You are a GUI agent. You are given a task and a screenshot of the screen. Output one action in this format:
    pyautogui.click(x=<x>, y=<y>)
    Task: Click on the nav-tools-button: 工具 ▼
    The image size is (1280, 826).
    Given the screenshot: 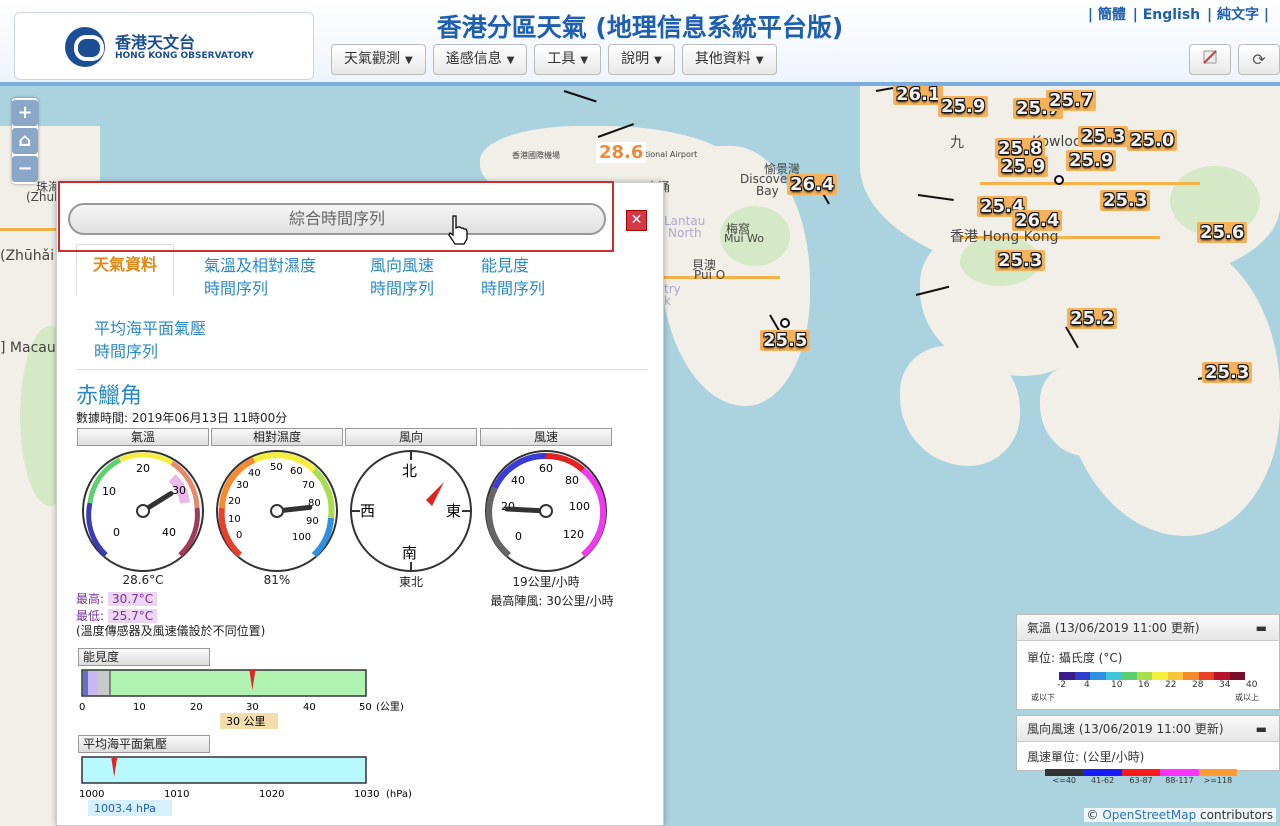 What is the action you would take?
    pyautogui.click(x=568, y=59)
    